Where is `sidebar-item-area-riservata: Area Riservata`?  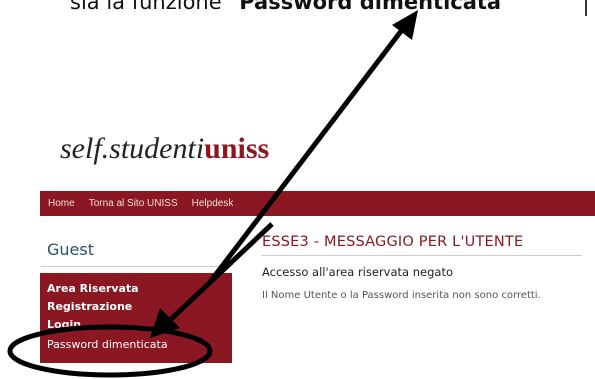 sidebar-item-area-riservata: Area Riservata is located at coordinates (93, 288).